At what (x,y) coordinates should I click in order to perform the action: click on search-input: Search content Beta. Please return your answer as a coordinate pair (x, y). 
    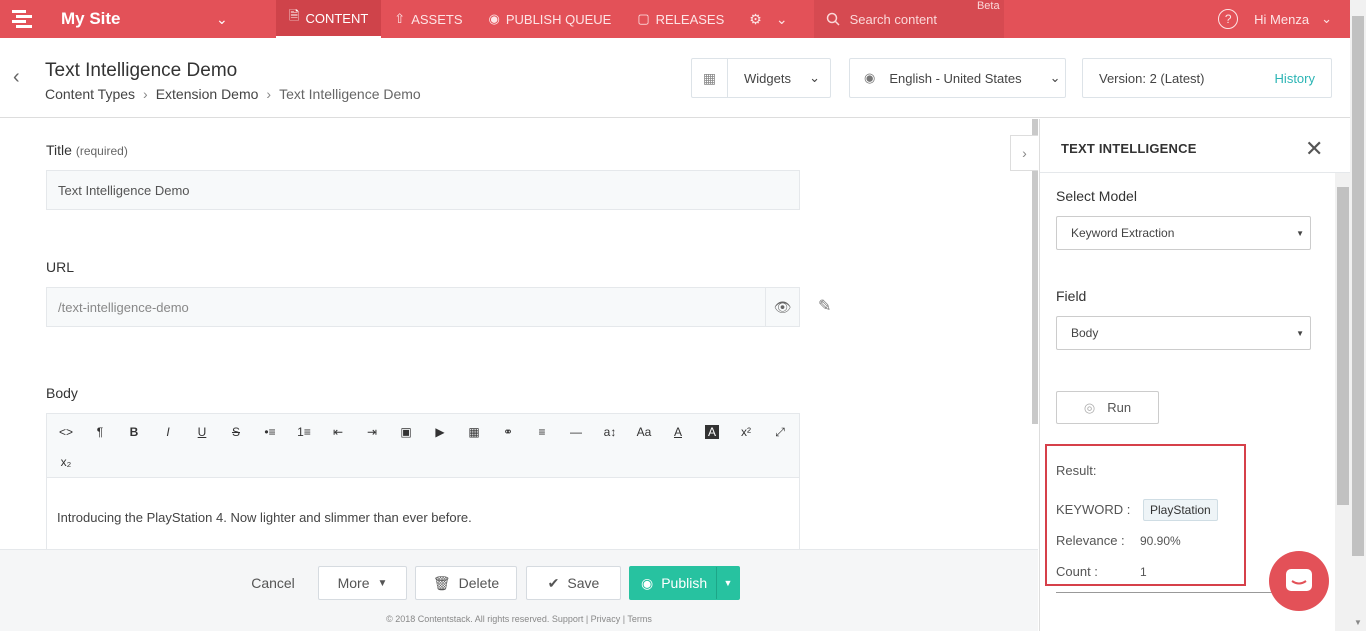
    Looking at the image, I should click on (908, 19).